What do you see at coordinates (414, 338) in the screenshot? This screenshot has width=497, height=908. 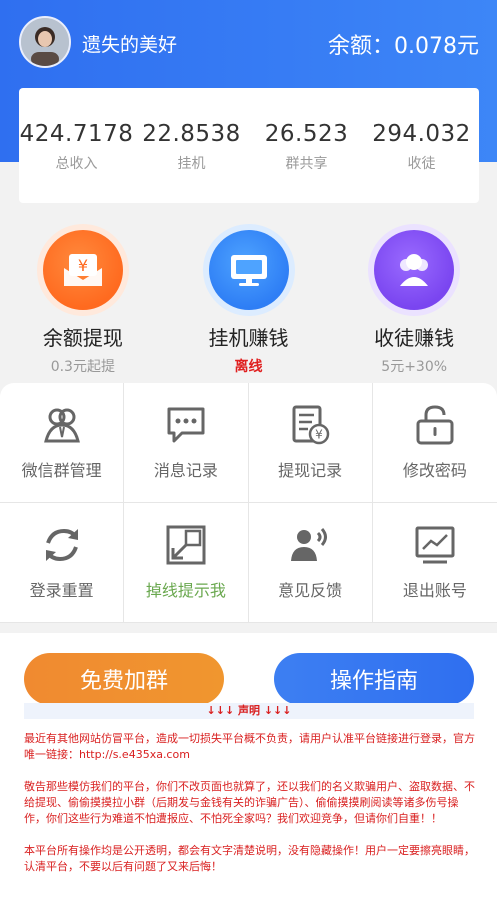 I see `action-title: 收徒赚钱` at bounding box center [414, 338].